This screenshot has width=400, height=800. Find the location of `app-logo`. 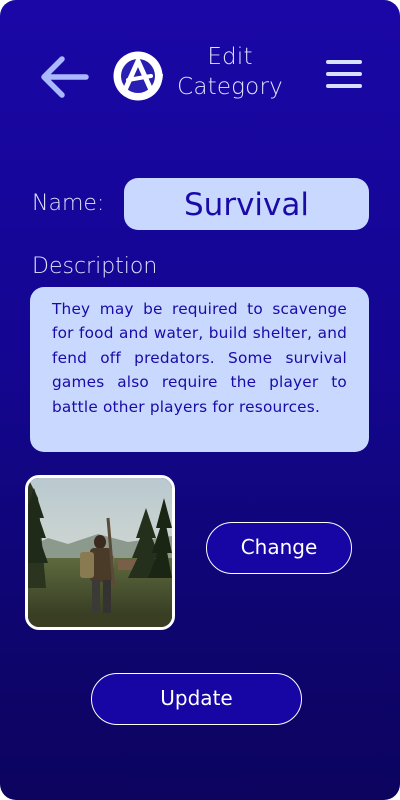

app-logo is located at coordinates (138, 76).